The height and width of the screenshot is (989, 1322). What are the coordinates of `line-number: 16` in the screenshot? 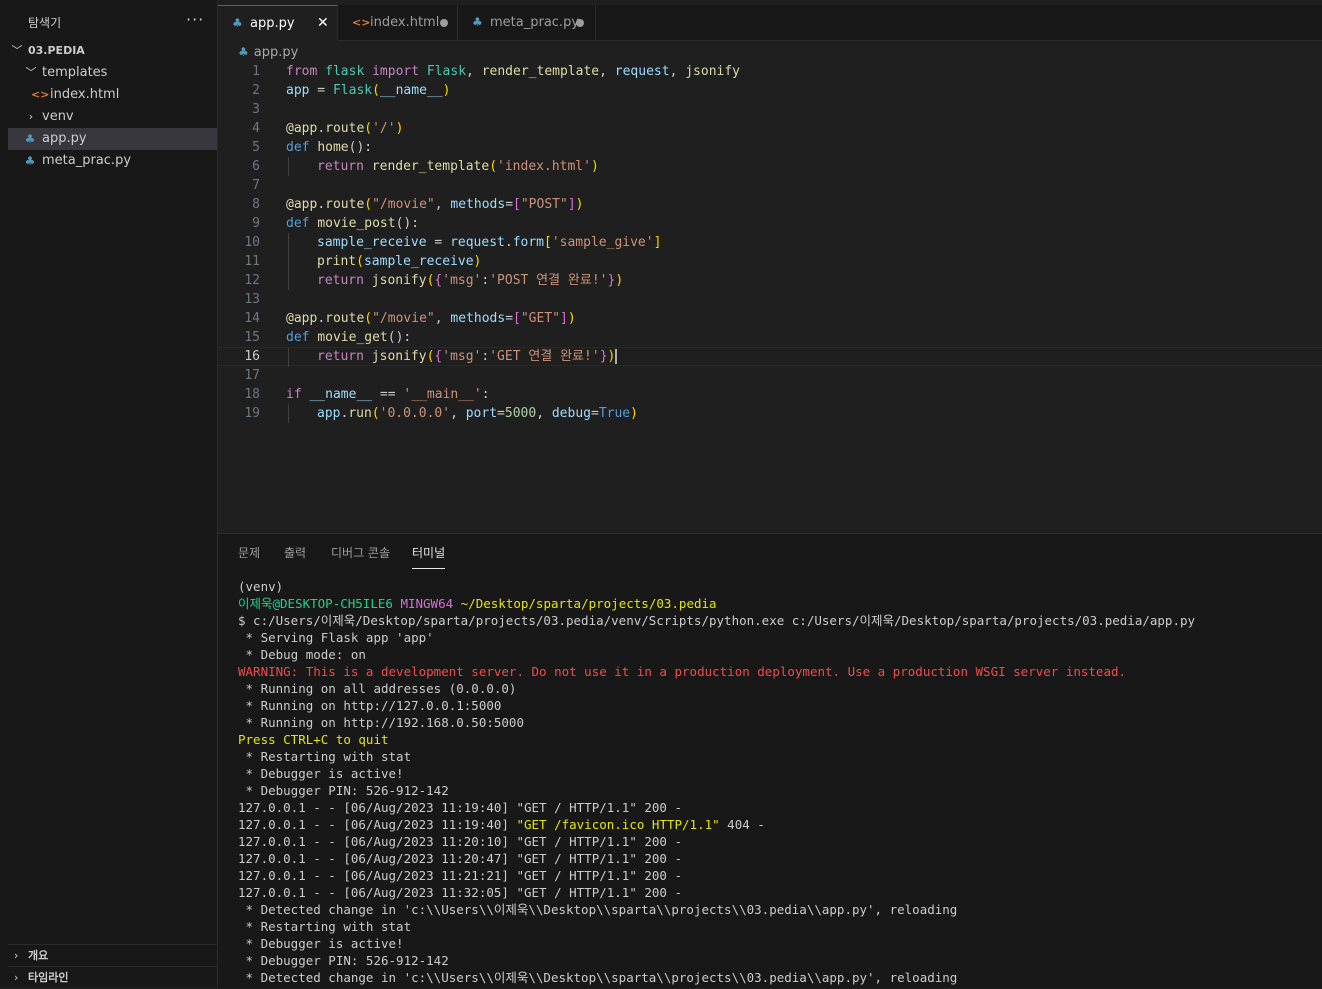 It's located at (252, 356).